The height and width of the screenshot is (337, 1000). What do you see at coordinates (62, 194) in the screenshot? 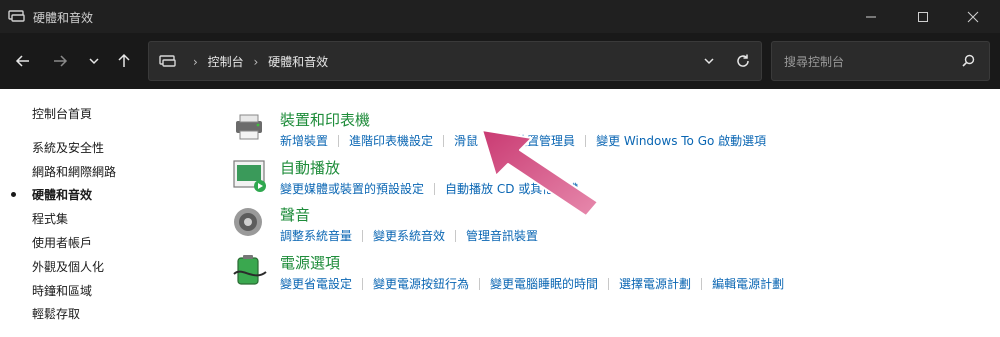
I see `sidebar-item-hardware-sound: 硬體和音效` at bounding box center [62, 194].